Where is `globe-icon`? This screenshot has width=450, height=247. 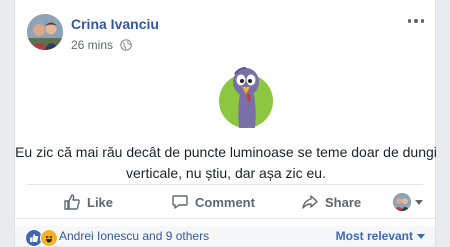
globe-icon is located at coordinates (126, 46).